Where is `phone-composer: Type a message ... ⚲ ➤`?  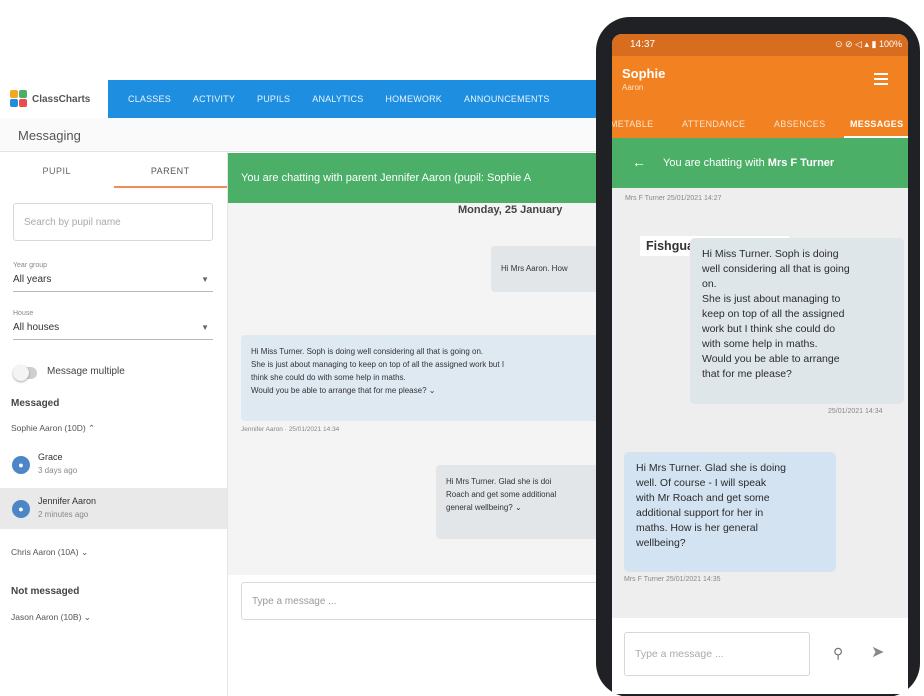 phone-composer: Type a message ... ⚲ ➤ is located at coordinates (760, 656).